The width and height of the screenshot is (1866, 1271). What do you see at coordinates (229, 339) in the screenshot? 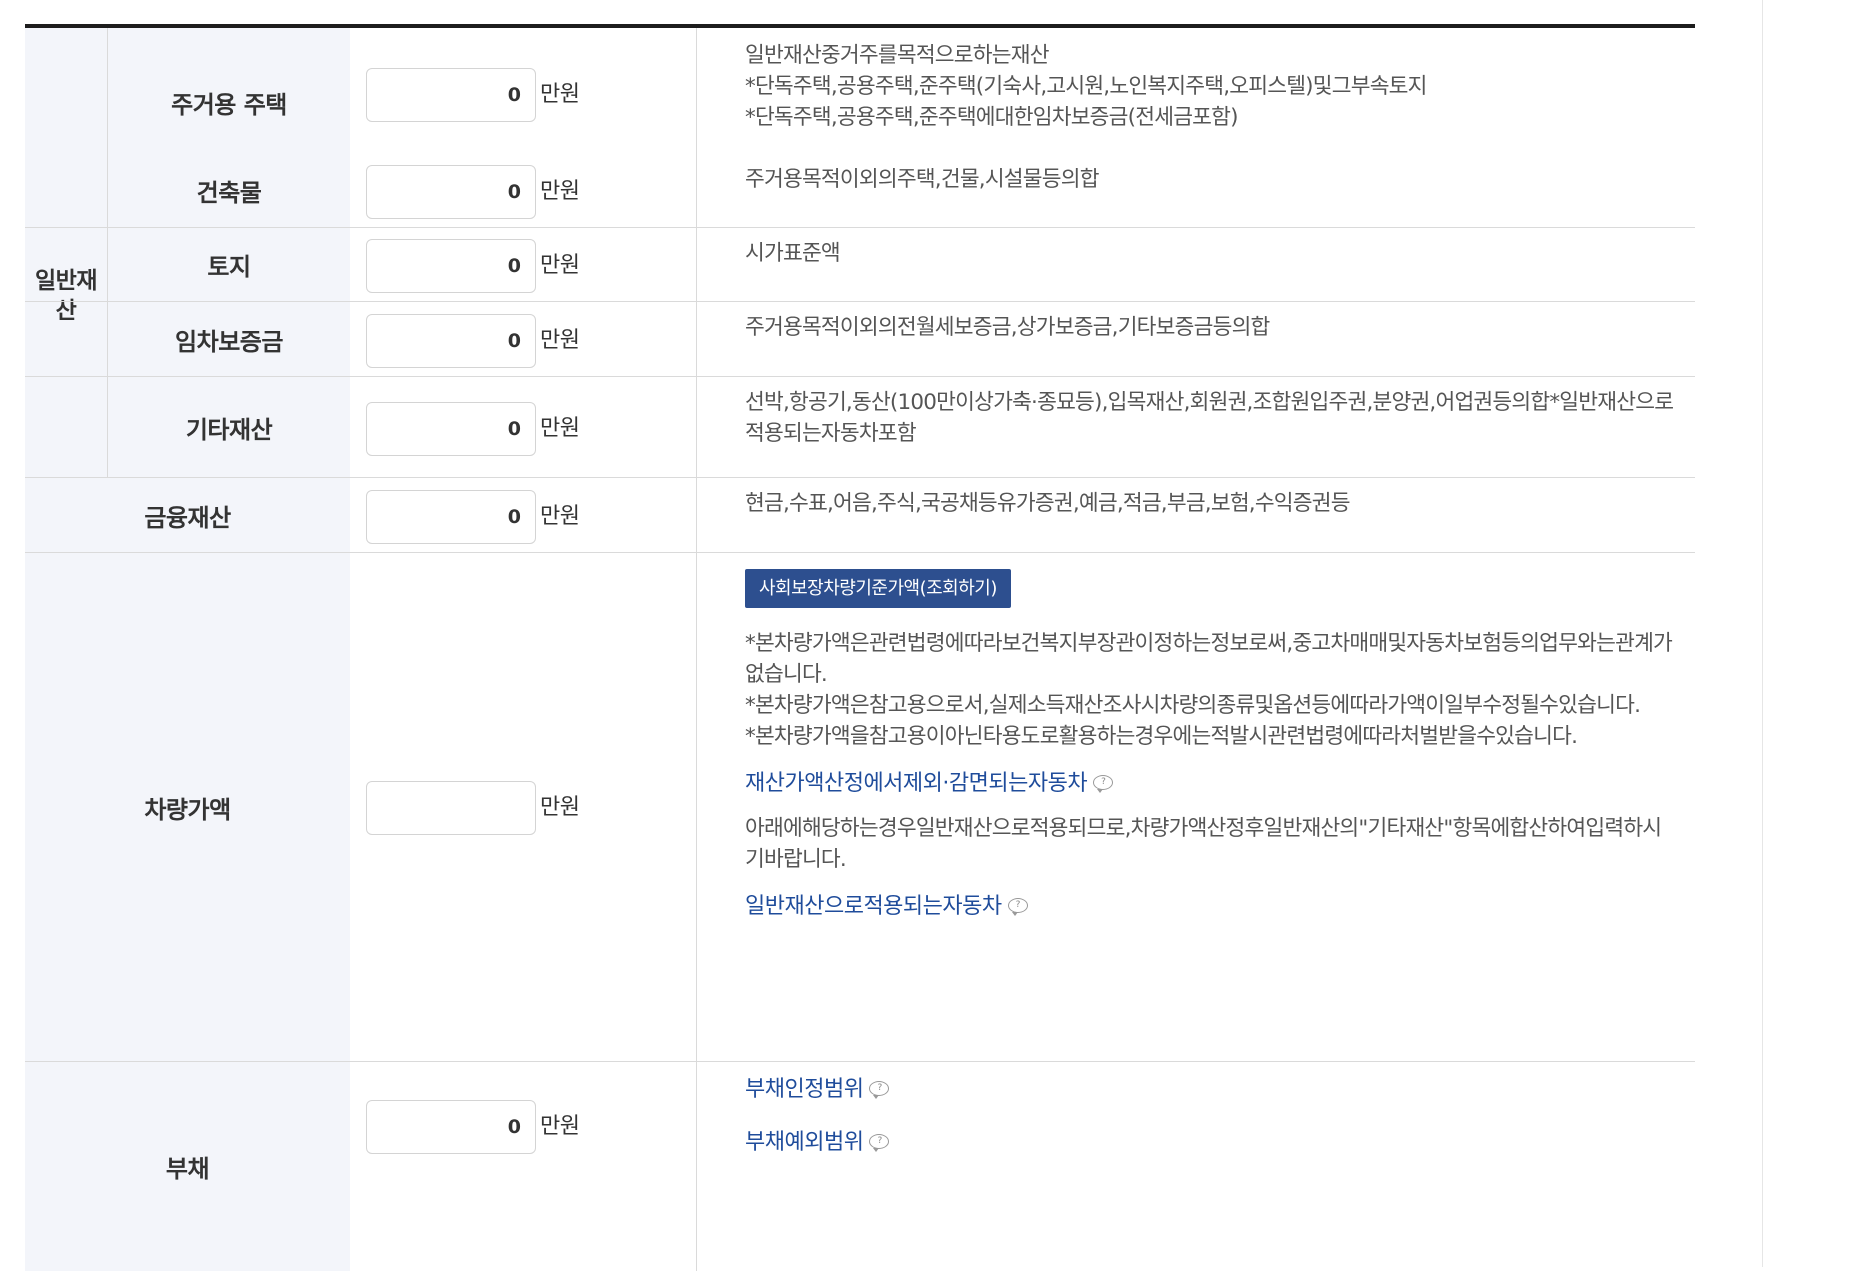
I see `lease-deposit-label: 임차보증금` at bounding box center [229, 339].